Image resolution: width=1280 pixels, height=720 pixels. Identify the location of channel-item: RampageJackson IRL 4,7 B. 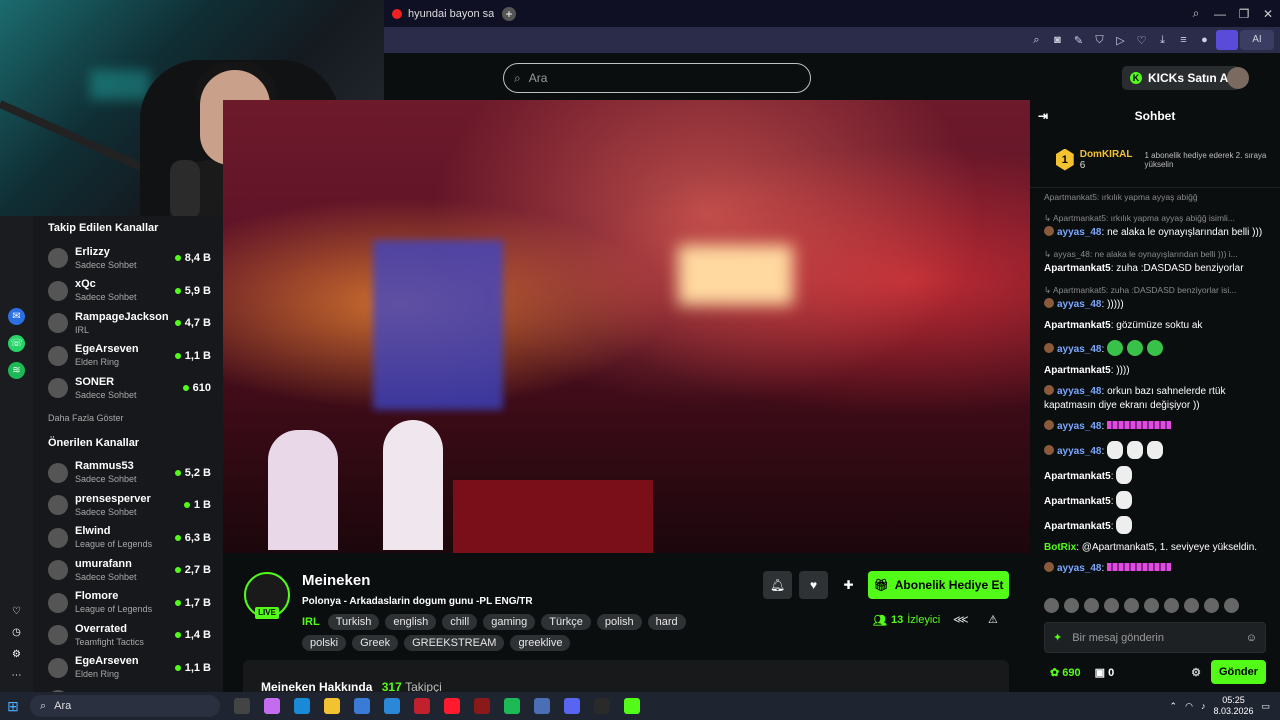
(129, 323).